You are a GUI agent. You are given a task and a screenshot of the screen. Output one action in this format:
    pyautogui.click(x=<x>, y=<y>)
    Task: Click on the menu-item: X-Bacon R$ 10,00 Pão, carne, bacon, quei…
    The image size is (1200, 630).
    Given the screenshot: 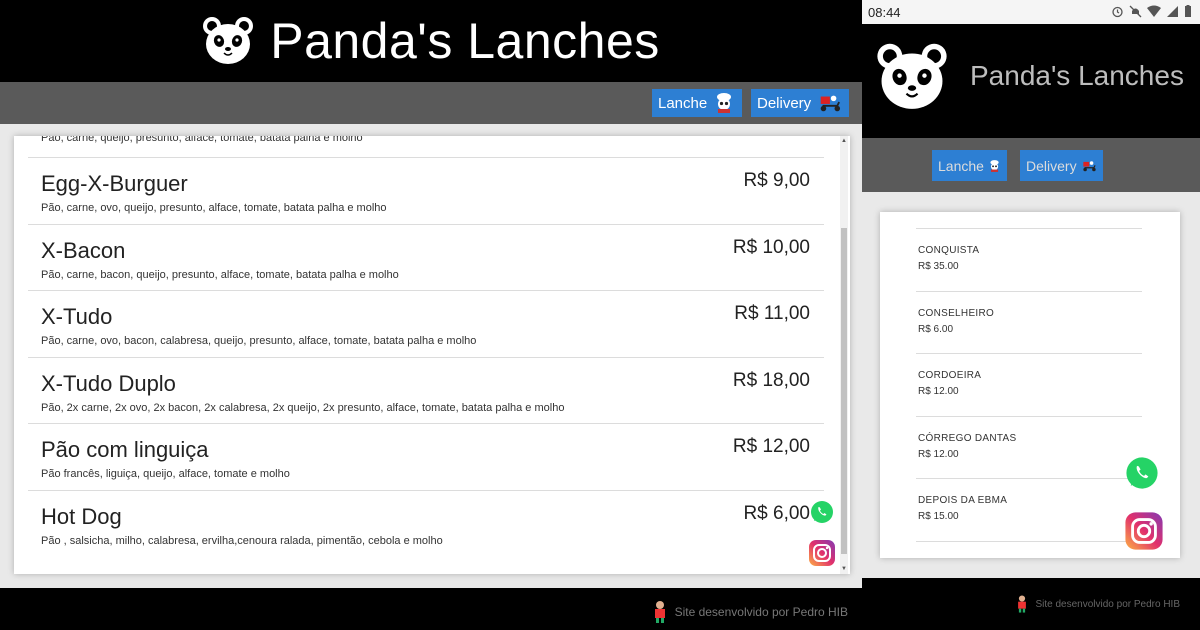 What is the action you would take?
    pyautogui.click(x=426, y=258)
    